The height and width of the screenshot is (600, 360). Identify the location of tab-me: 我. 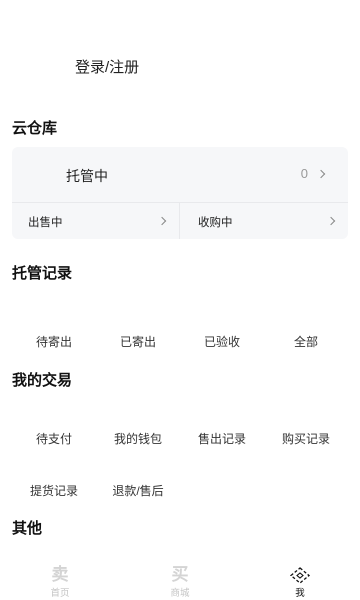
(300, 582).